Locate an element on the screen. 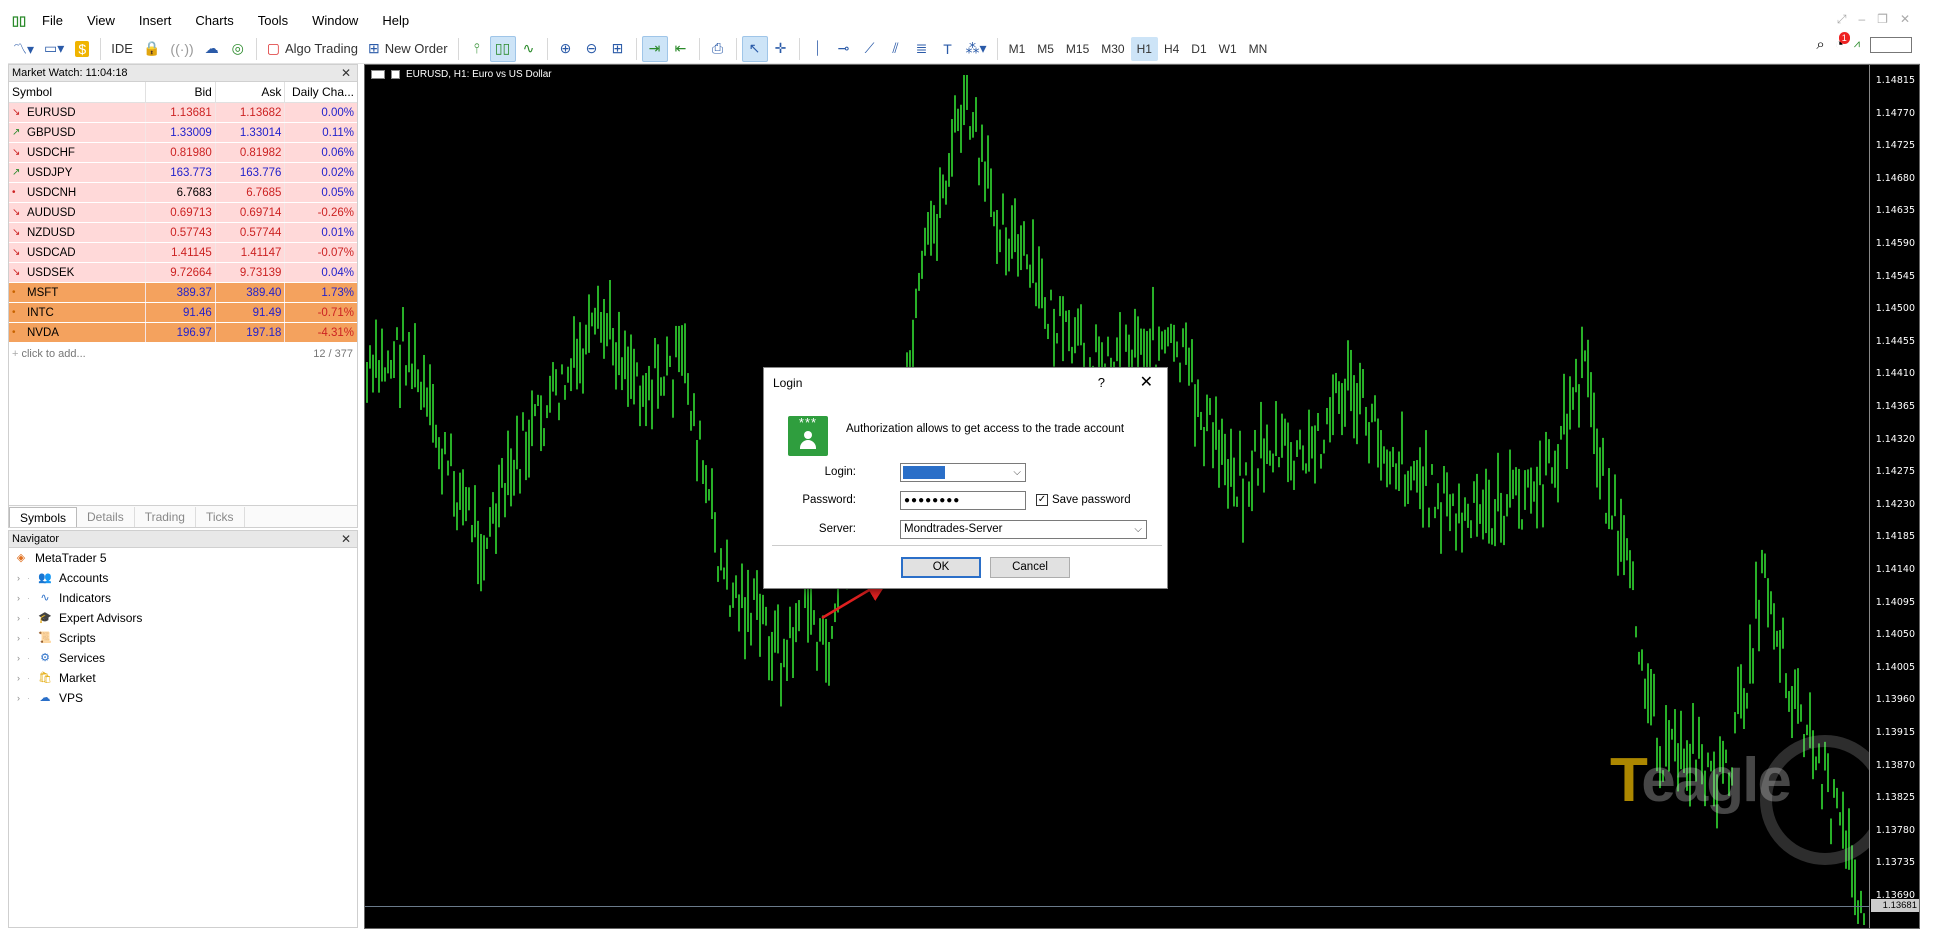 This screenshot has width=1934, height=939. nav-item-scripts: › · 📜 Scripts is located at coordinates (183, 638).